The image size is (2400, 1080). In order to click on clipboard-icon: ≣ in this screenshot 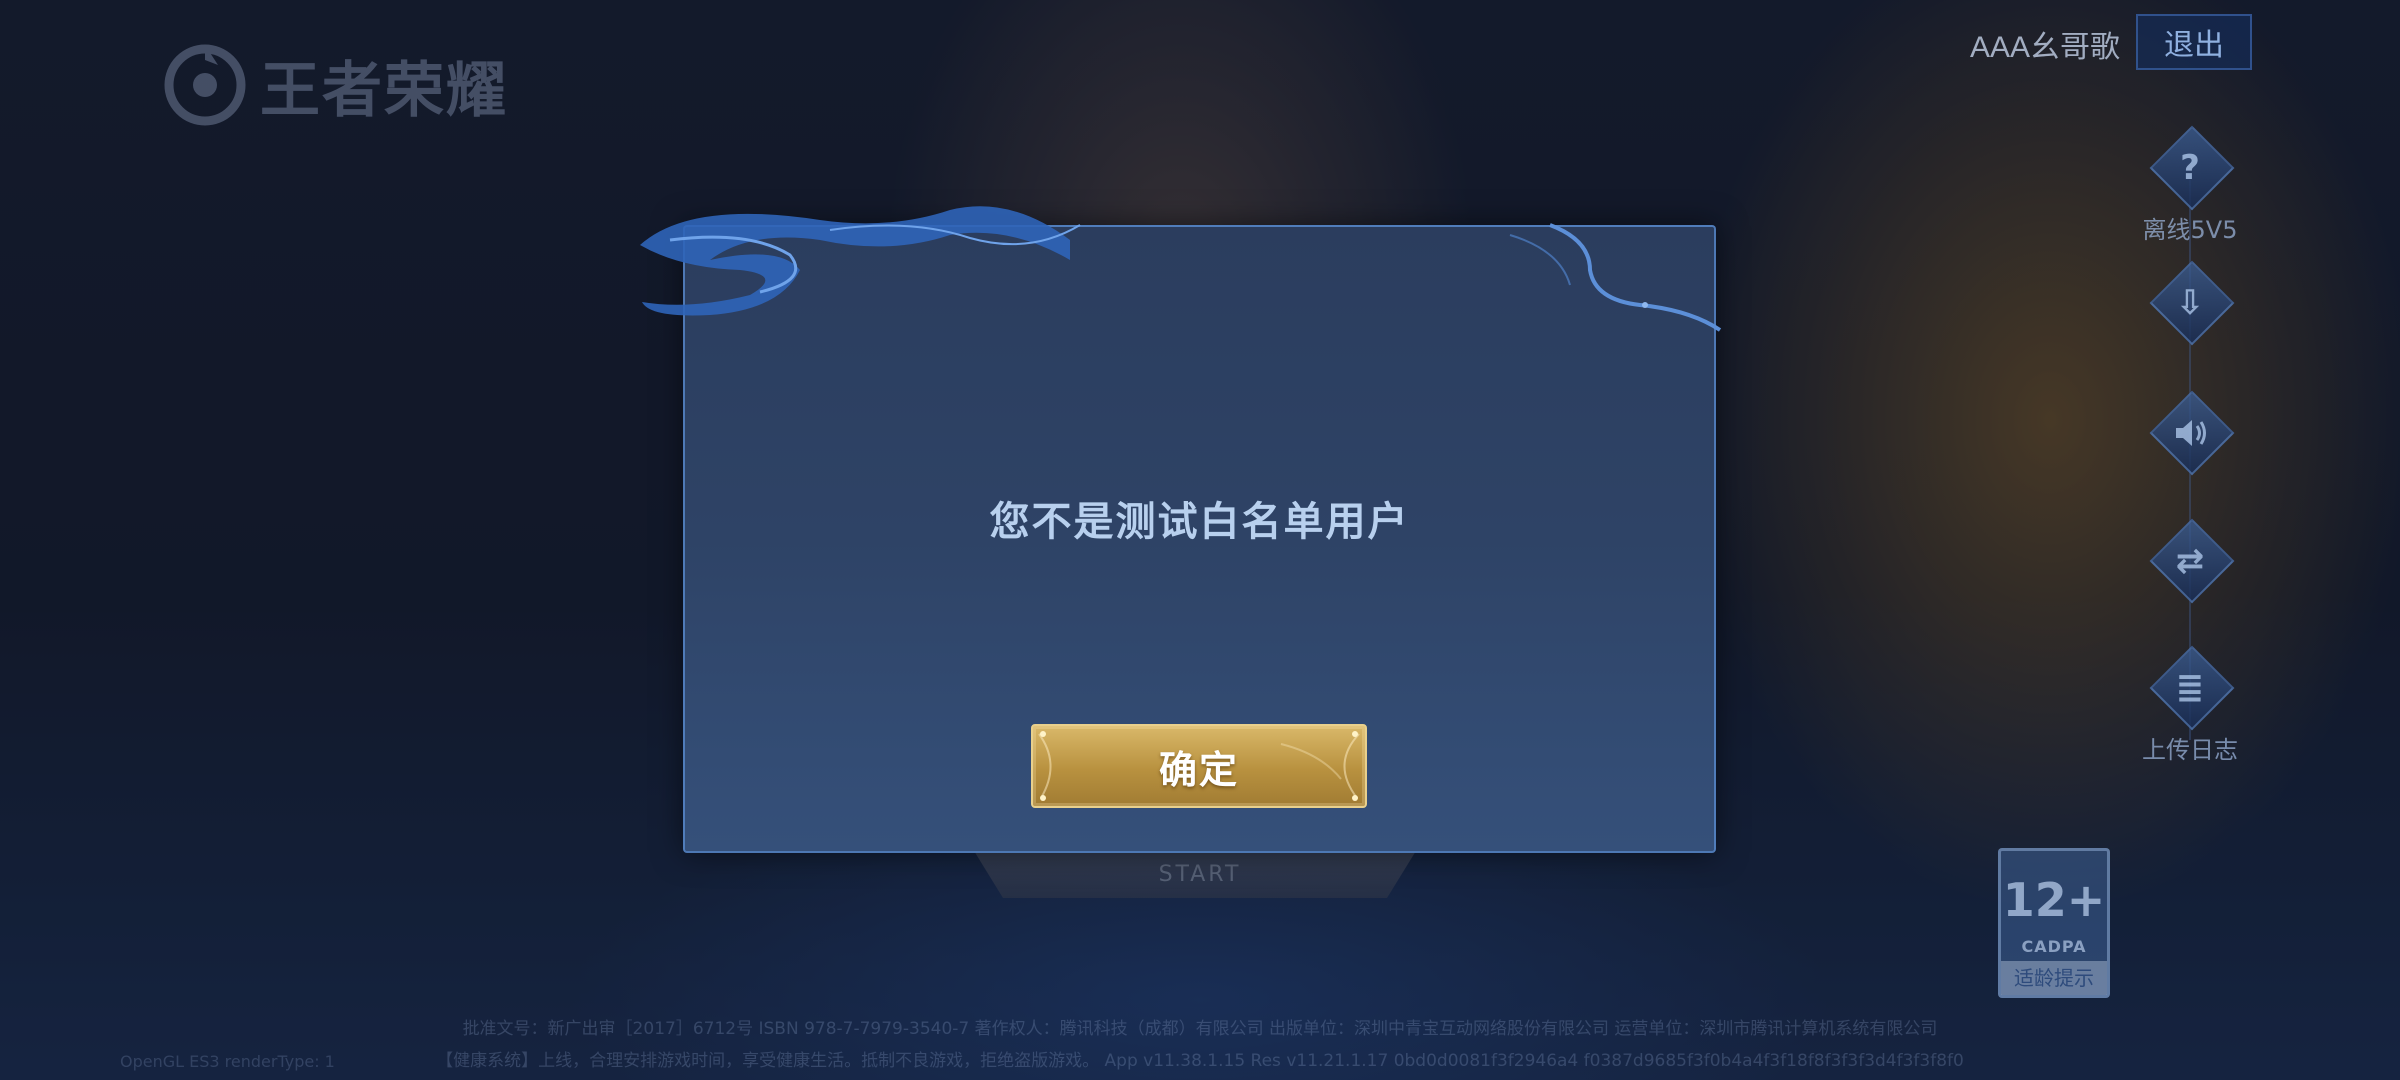, I will do `click(2190, 688)`.